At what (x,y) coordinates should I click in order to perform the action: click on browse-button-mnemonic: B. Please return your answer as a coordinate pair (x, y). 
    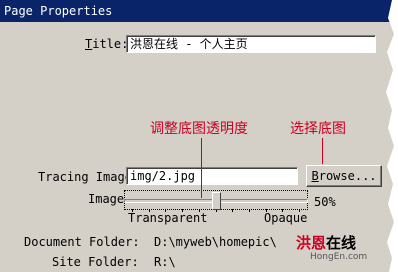
    Looking at the image, I should click on (315, 176).